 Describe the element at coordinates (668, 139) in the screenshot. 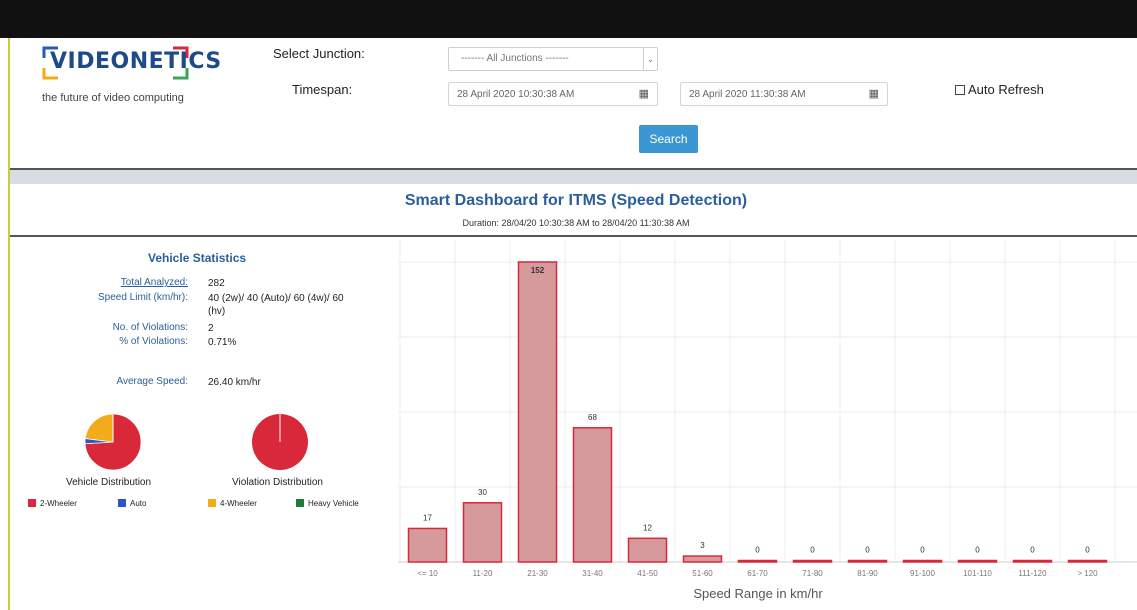

I see `search-button: Search` at that location.